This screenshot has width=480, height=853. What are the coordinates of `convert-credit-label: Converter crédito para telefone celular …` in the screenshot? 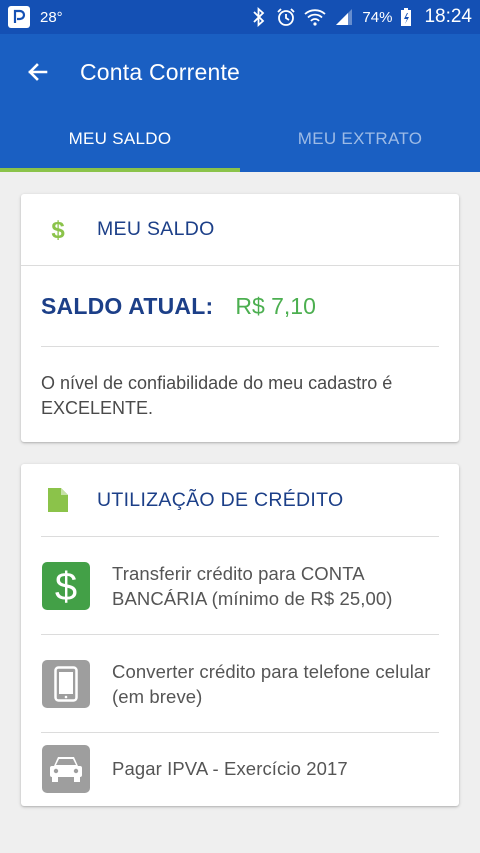 It's located at (271, 683).